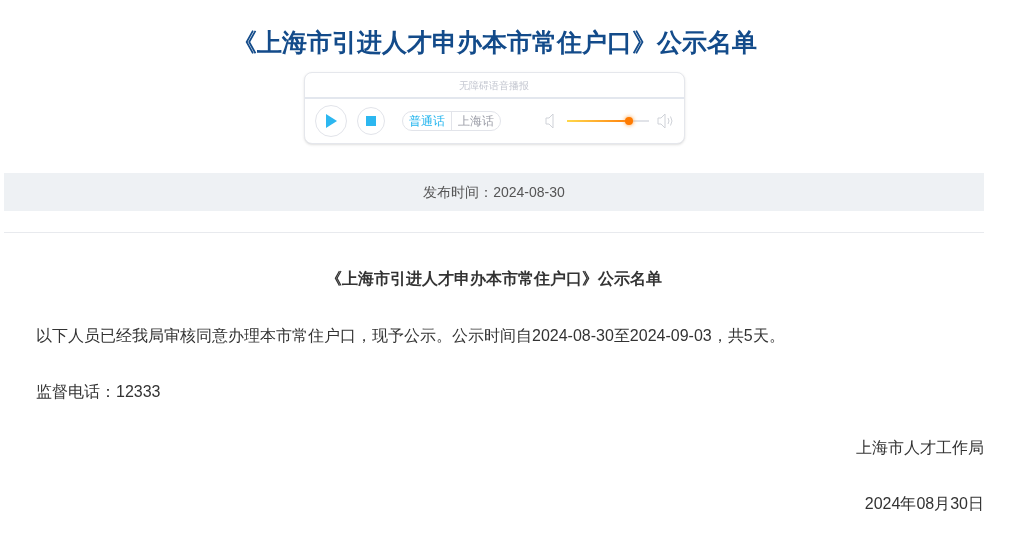 The height and width of the screenshot is (541, 1026). What do you see at coordinates (923, 504) in the screenshot?
I see `article-date: 2024年08月30日` at bounding box center [923, 504].